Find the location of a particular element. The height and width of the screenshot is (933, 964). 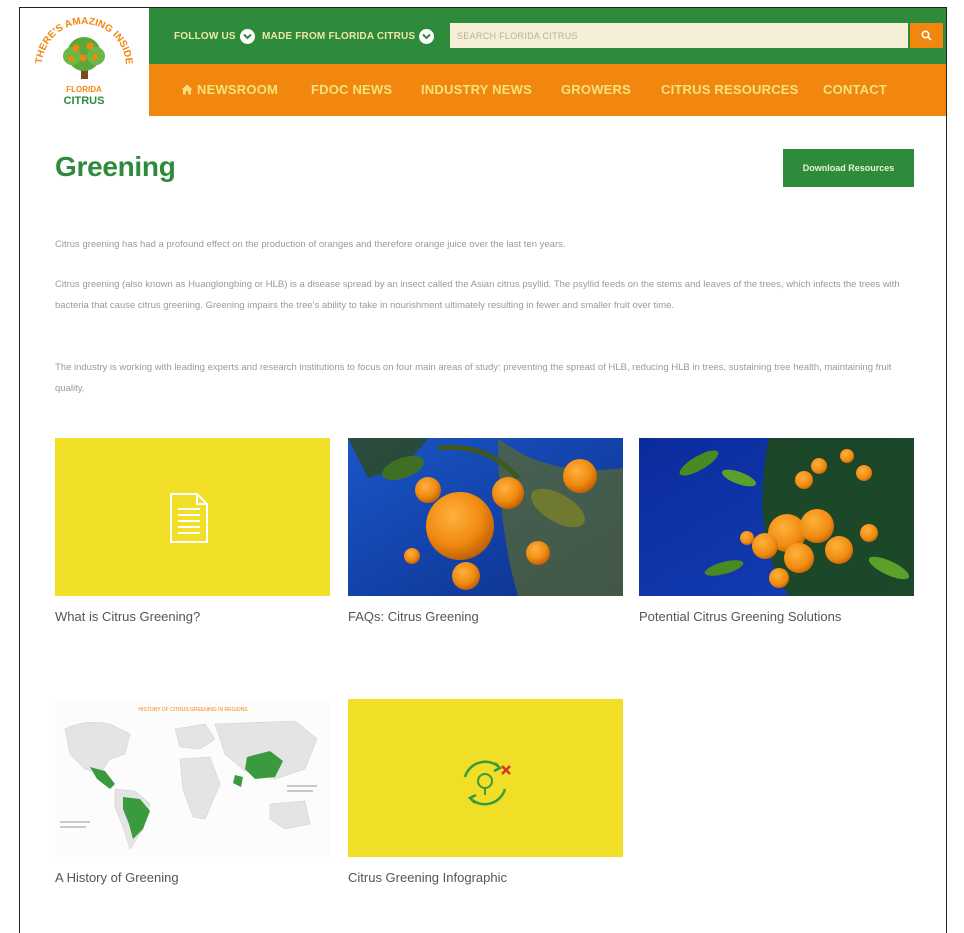

download-resources-button: Download Resources is located at coordinates (848, 168).